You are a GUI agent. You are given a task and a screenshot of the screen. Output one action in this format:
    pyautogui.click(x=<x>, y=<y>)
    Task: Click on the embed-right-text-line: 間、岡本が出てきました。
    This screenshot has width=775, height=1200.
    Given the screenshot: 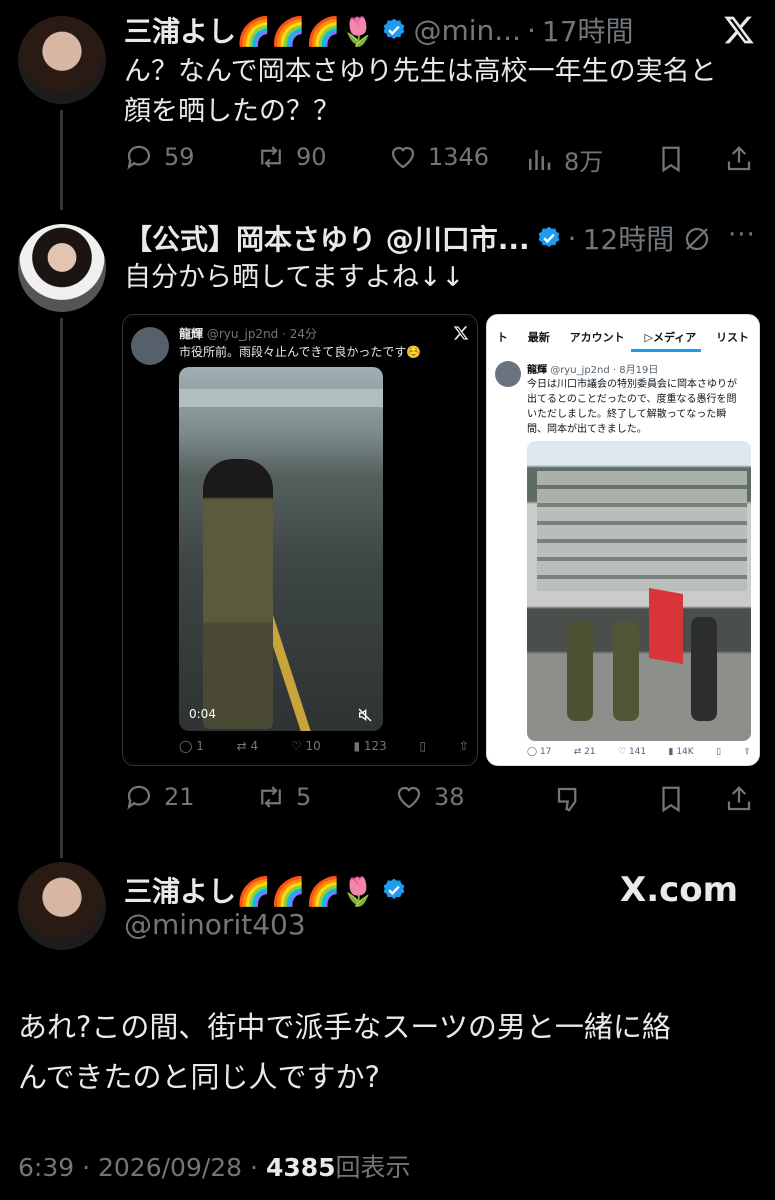 What is the action you would take?
    pyautogui.click(x=587, y=429)
    